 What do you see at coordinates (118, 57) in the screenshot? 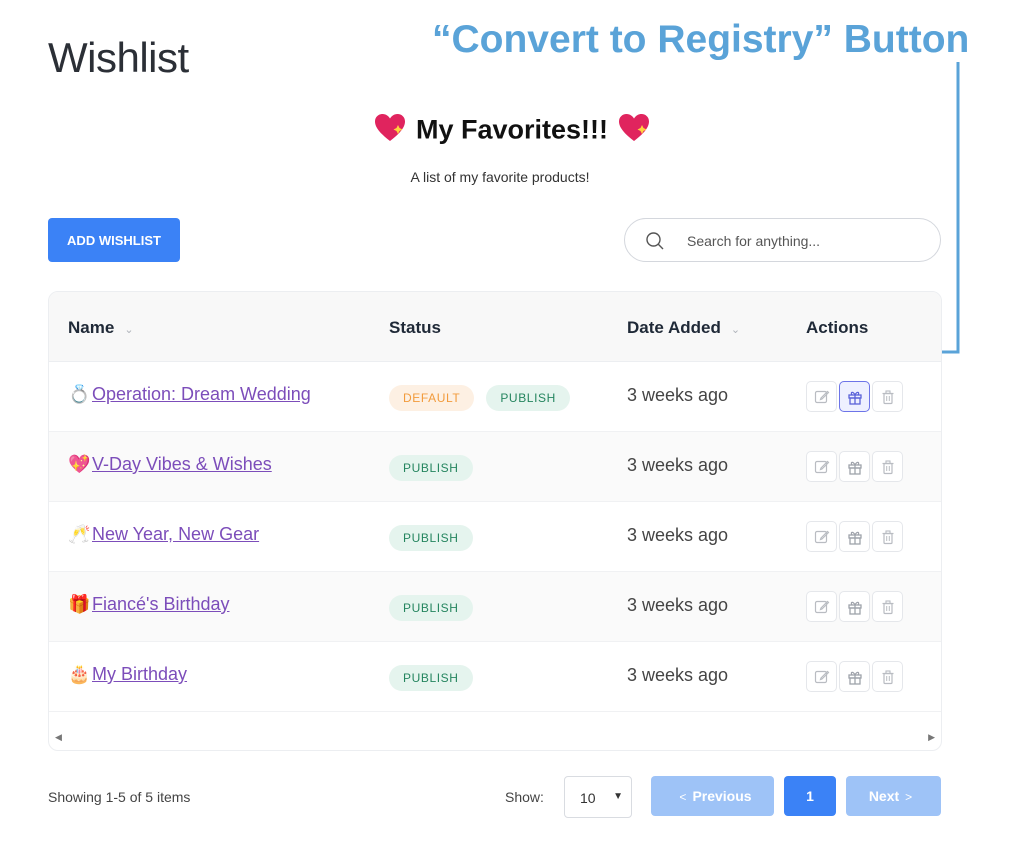
I see `page-title: Wishlist` at bounding box center [118, 57].